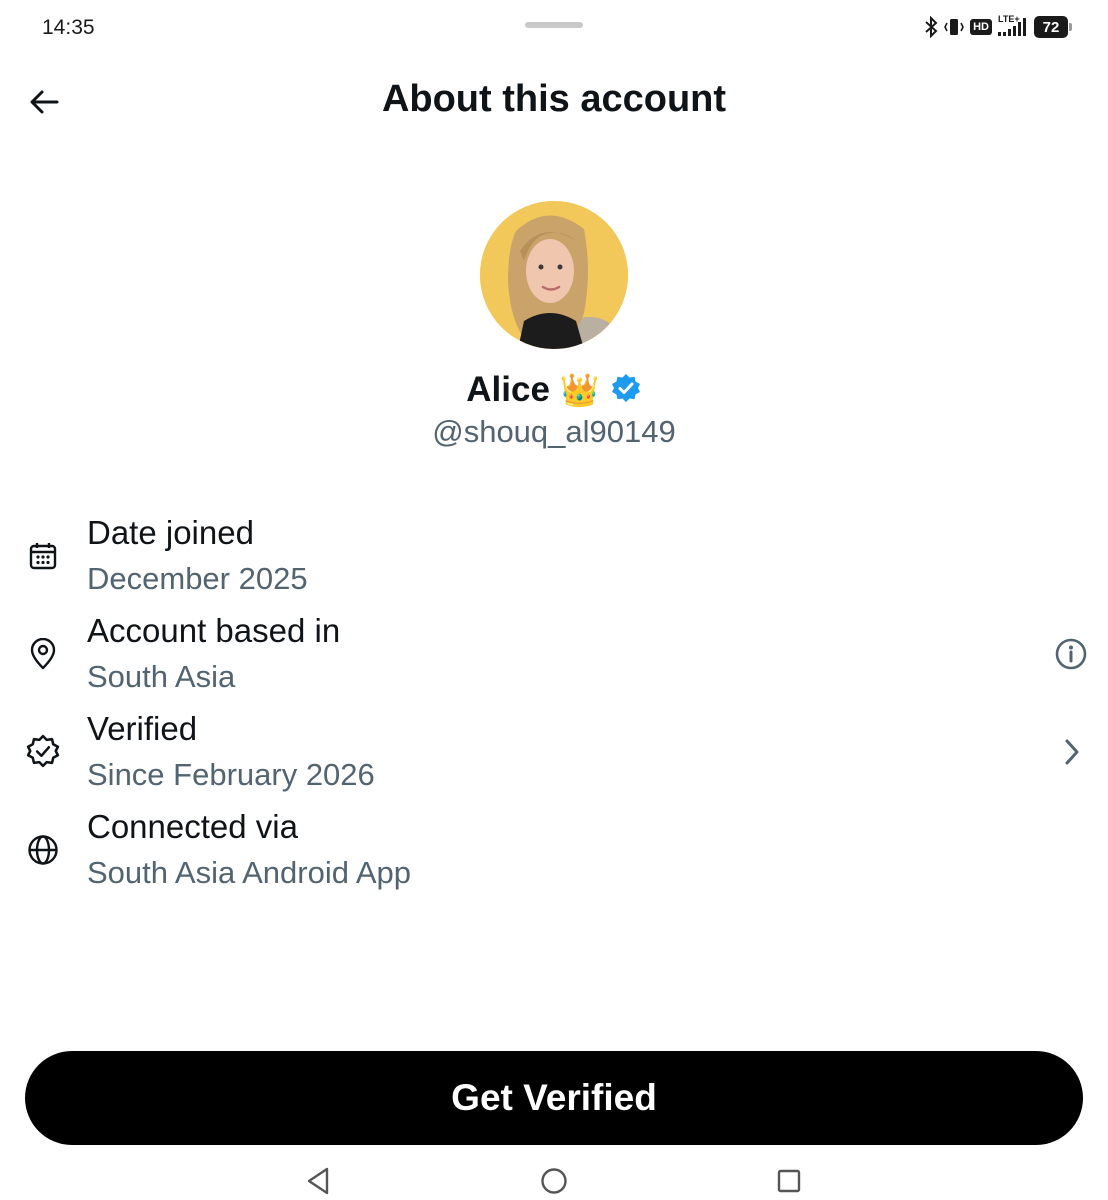 This screenshot has height=1200, width=1108. I want to click on detail-value-connected-via: South Asia Android App, so click(249, 872).